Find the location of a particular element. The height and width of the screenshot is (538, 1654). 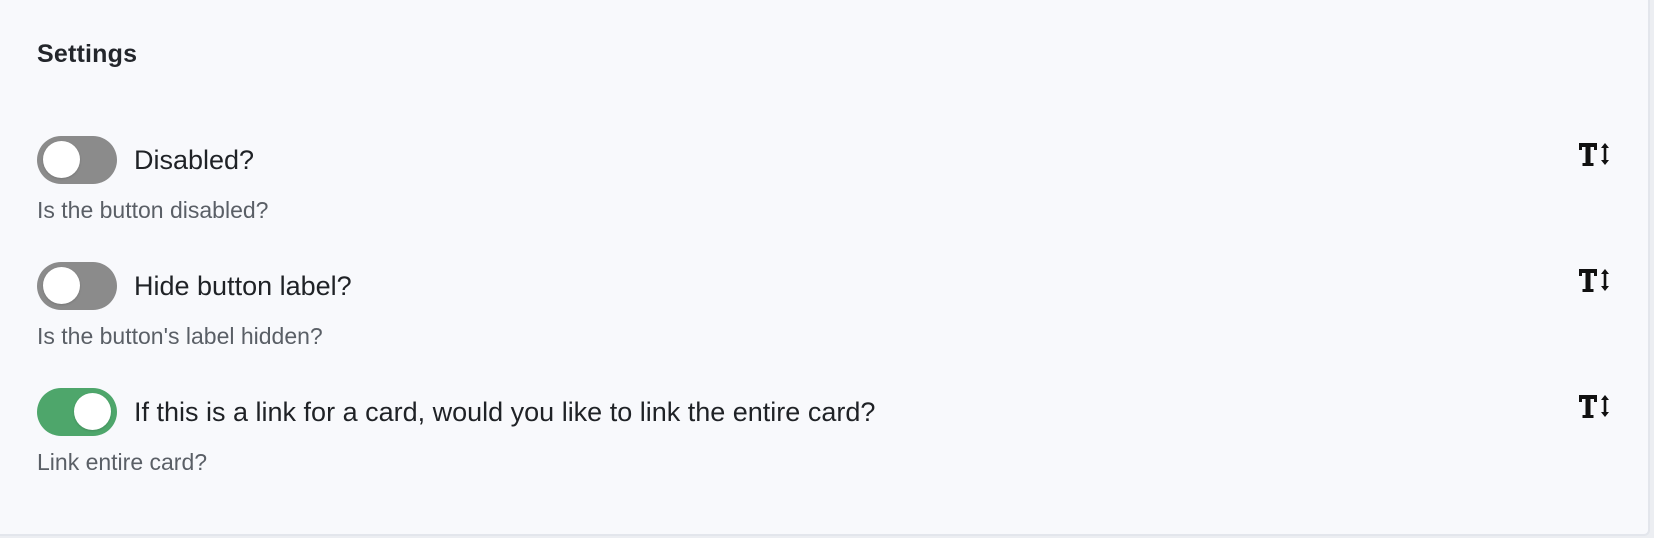

hide-button-label-label: Hide button label? is located at coordinates (243, 286).